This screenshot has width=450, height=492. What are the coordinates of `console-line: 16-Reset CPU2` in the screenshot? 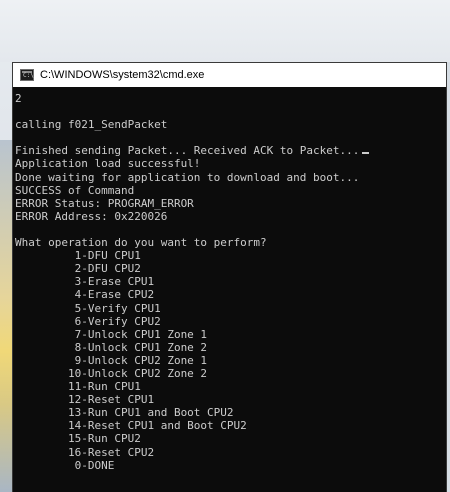 It's located at (230, 452).